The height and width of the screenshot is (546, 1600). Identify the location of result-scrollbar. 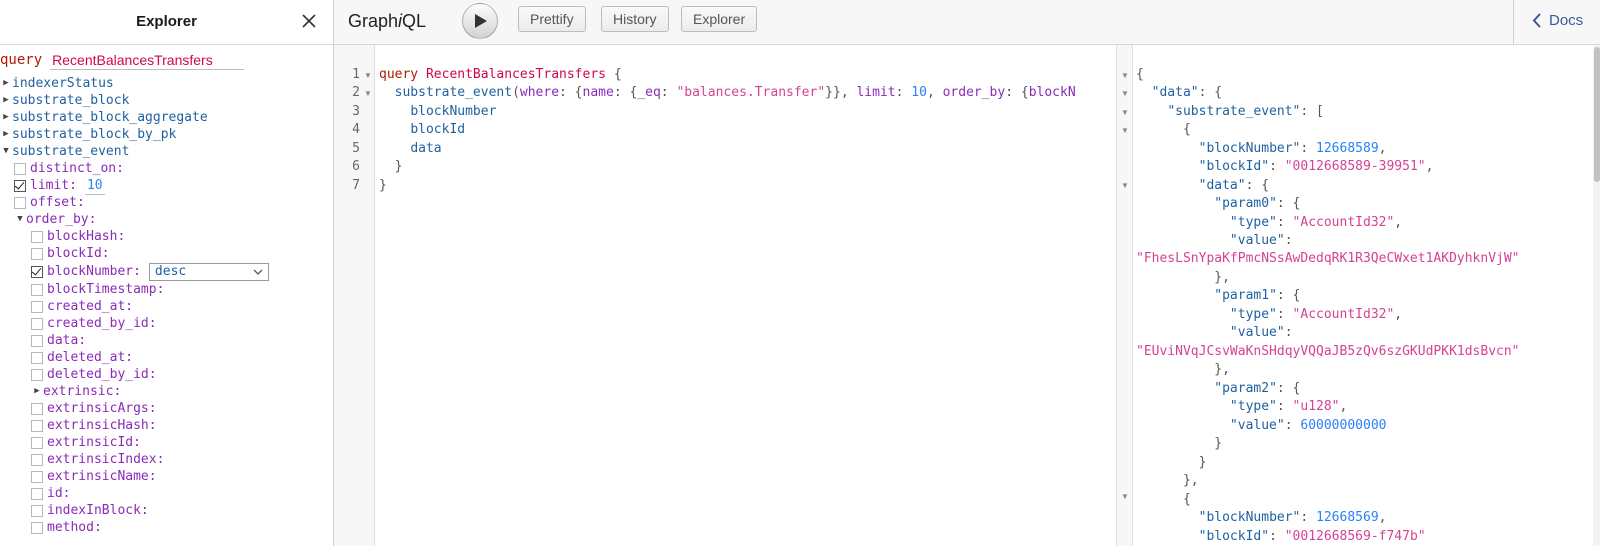
(1596, 295).